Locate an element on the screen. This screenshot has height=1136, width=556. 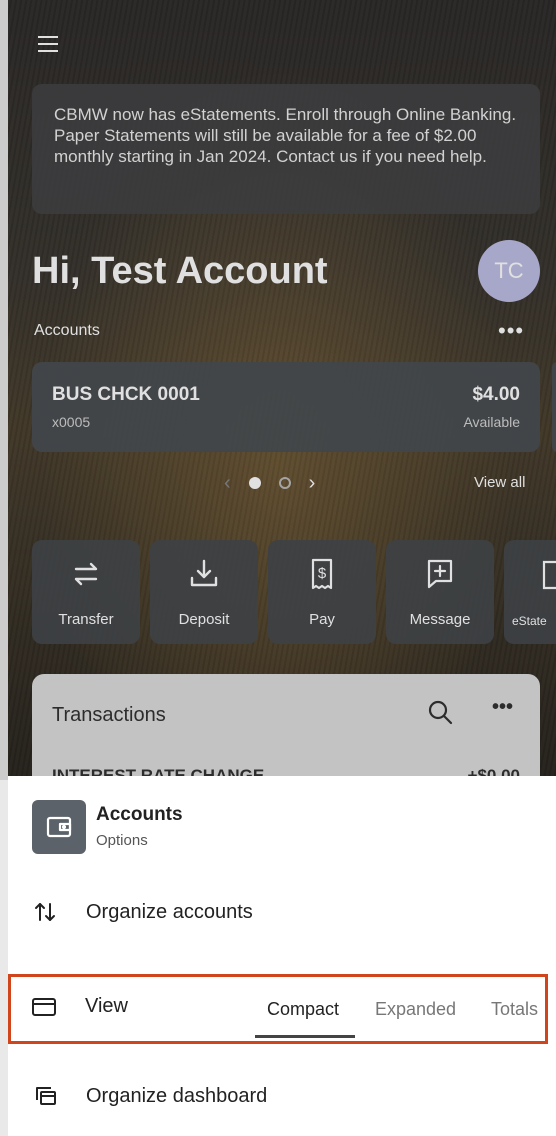
organize-dashboard-option: Organize dashboard is located at coordinates (292, 1096).